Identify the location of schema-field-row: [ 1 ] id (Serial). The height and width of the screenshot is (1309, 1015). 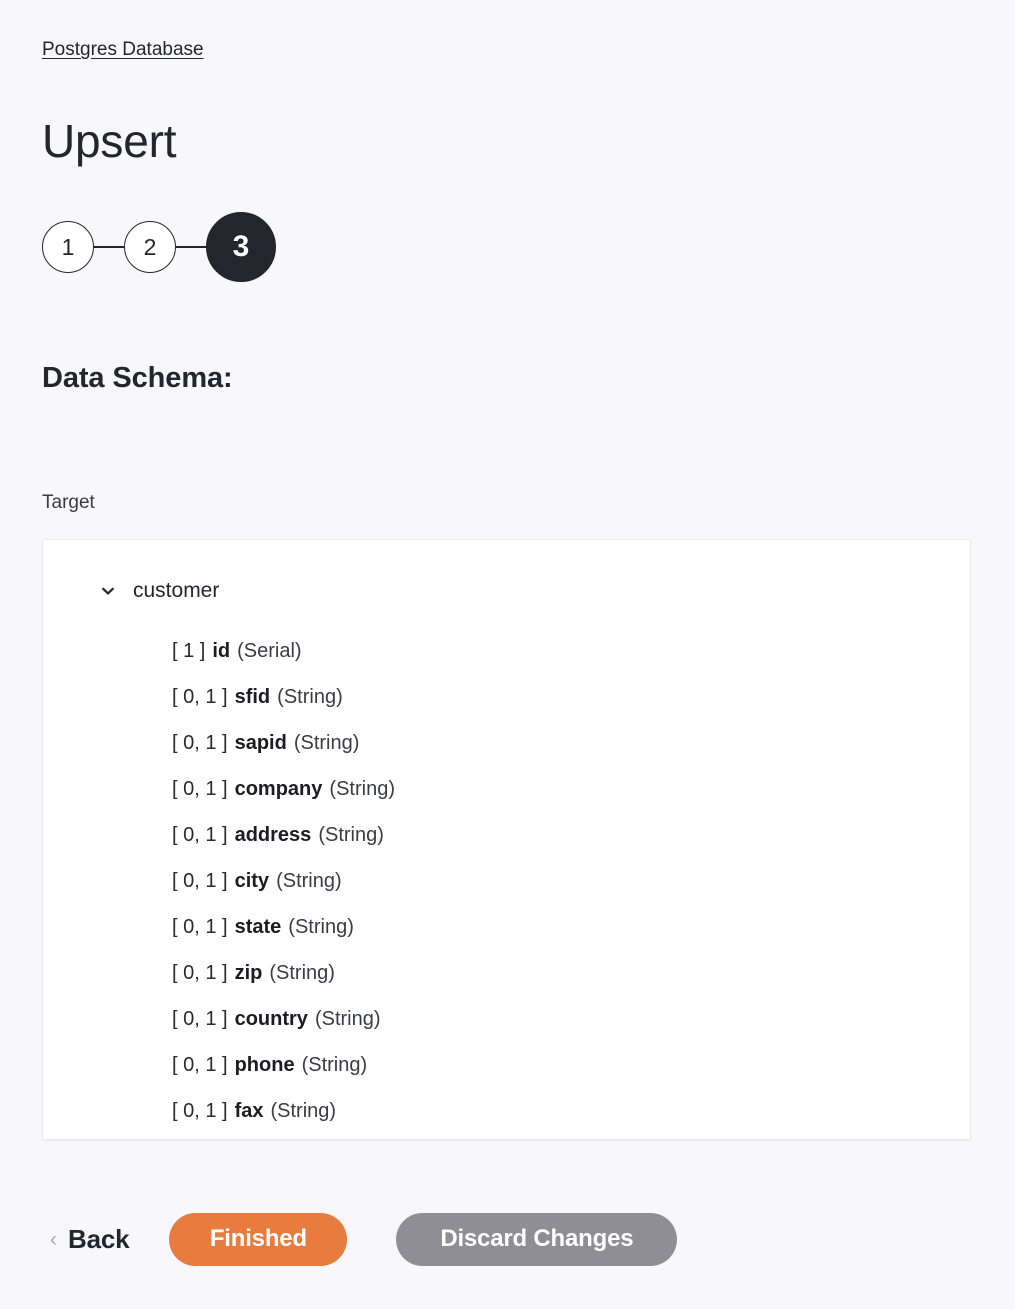
(506, 651).